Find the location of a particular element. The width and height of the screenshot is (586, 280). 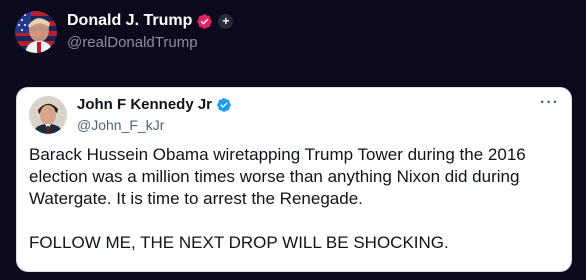

portrait-avatar-icon is located at coordinates (48, 115).